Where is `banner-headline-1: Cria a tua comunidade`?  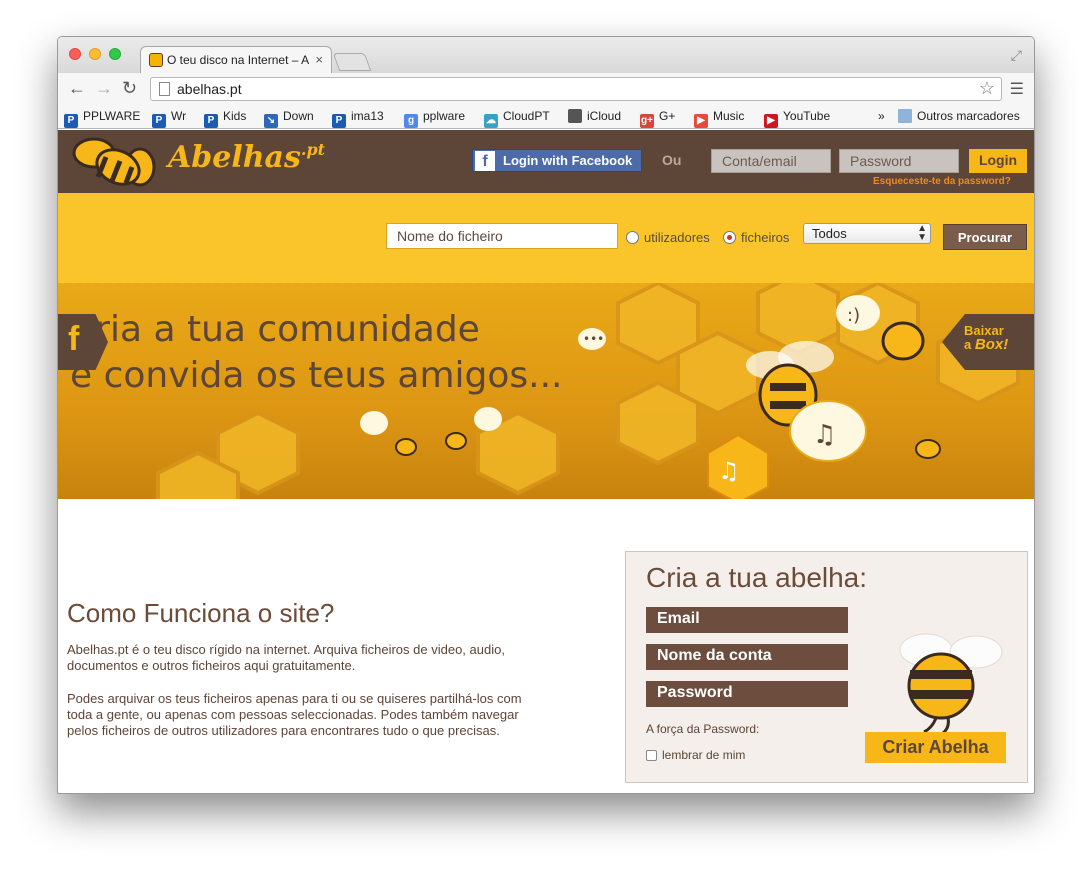
banner-headline-1: Cria a tua comunidade is located at coordinates (275, 329).